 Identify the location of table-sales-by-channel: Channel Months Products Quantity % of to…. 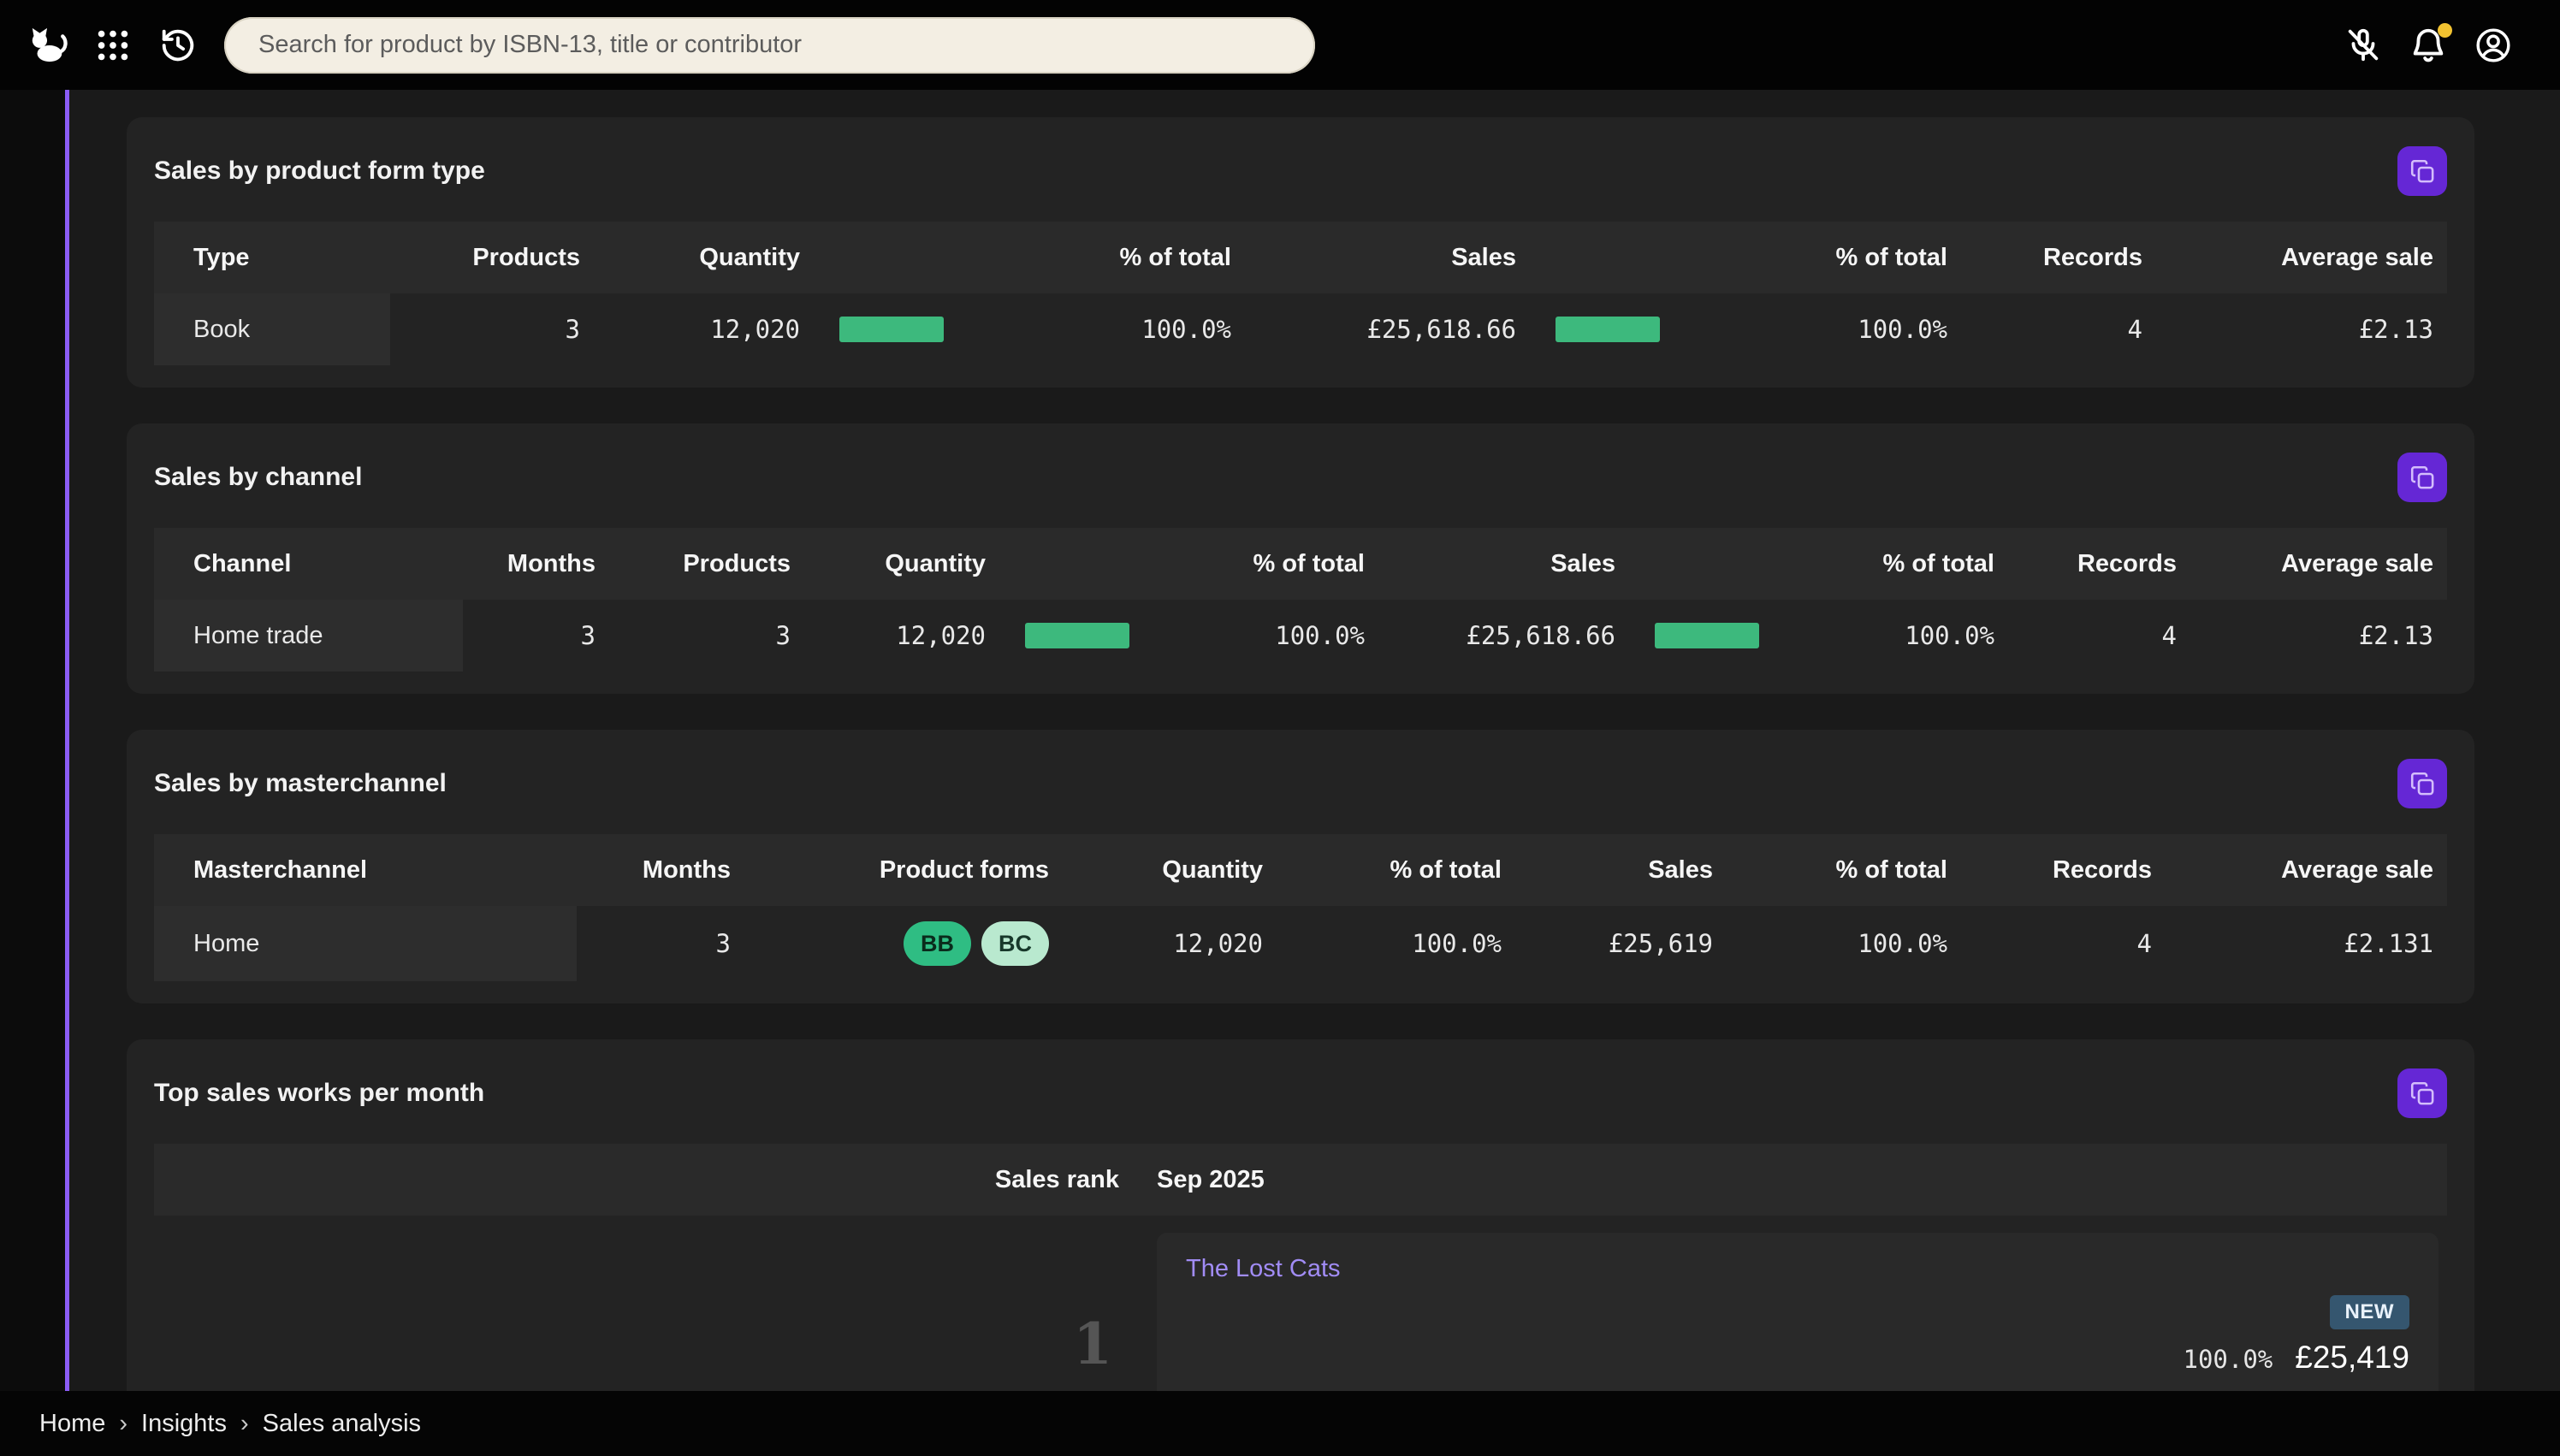
(1300, 600).